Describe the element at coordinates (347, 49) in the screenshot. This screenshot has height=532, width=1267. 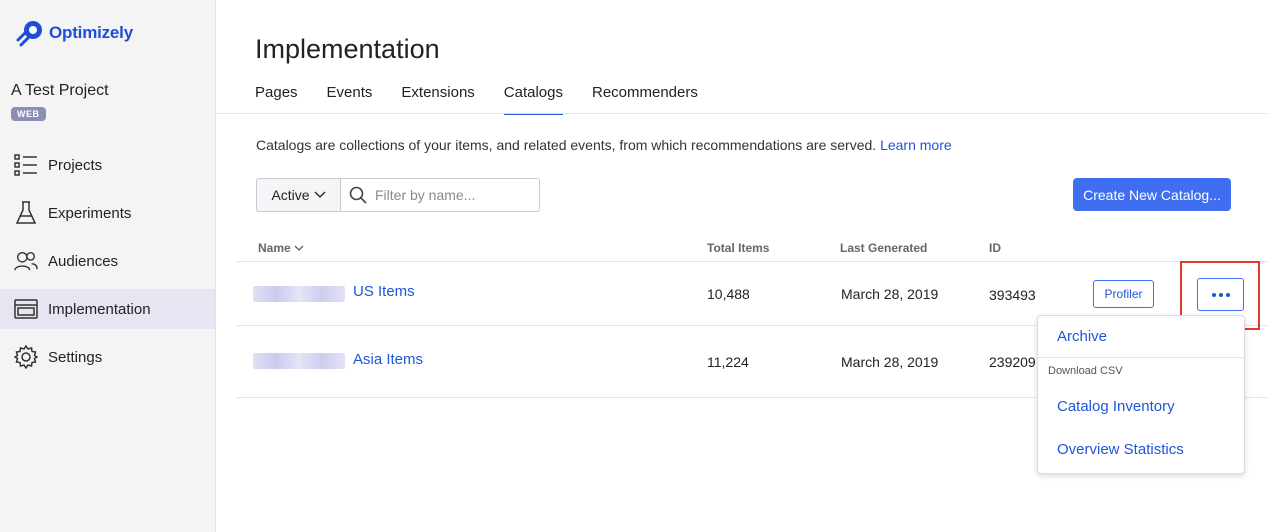
I see `page-title: Implementation` at that location.